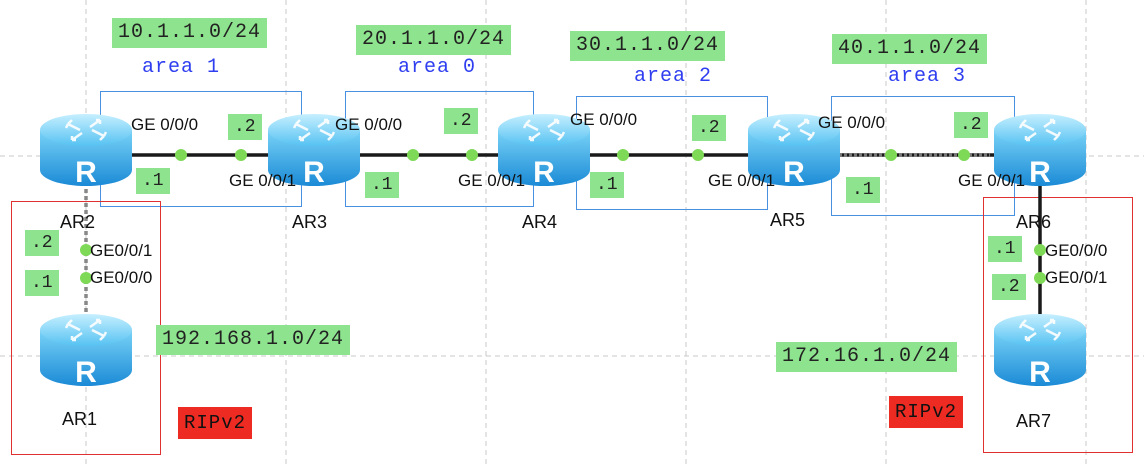 The width and height of the screenshot is (1144, 468). I want to click on router-name-ar6: AR6, so click(1034, 222).